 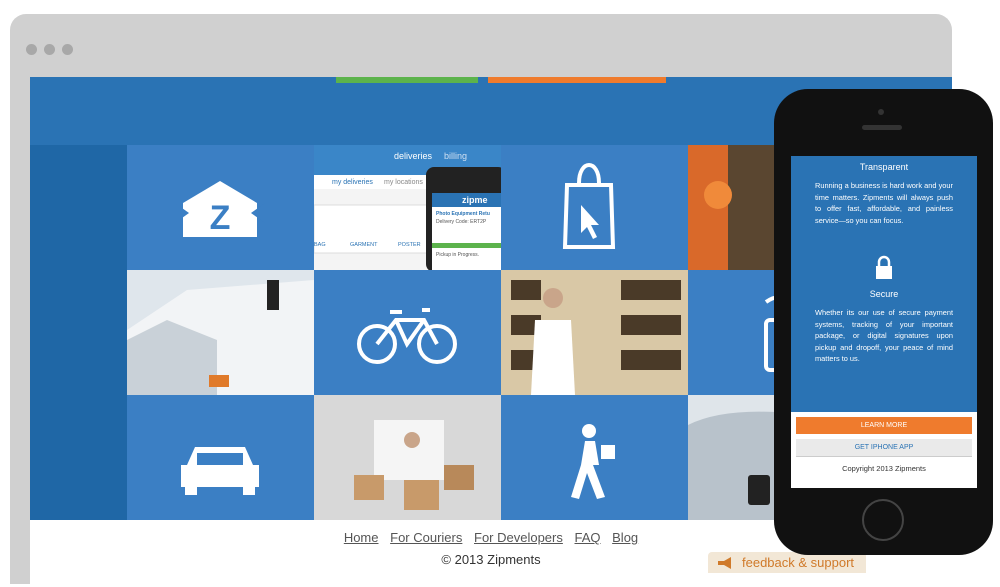 What do you see at coordinates (409, 245) in the screenshot?
I see `app-item-poster: POSTER` at bounding box center [409, 245].